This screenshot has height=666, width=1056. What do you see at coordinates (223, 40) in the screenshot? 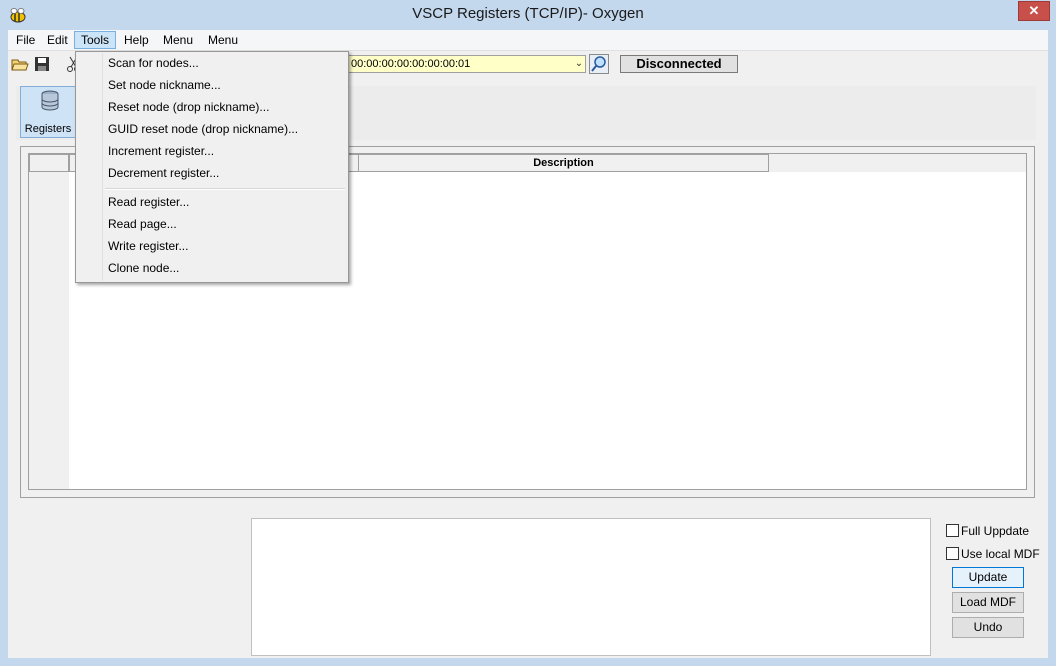
I see `menu-menu-2: Menu` at bounding box center [223, 40].